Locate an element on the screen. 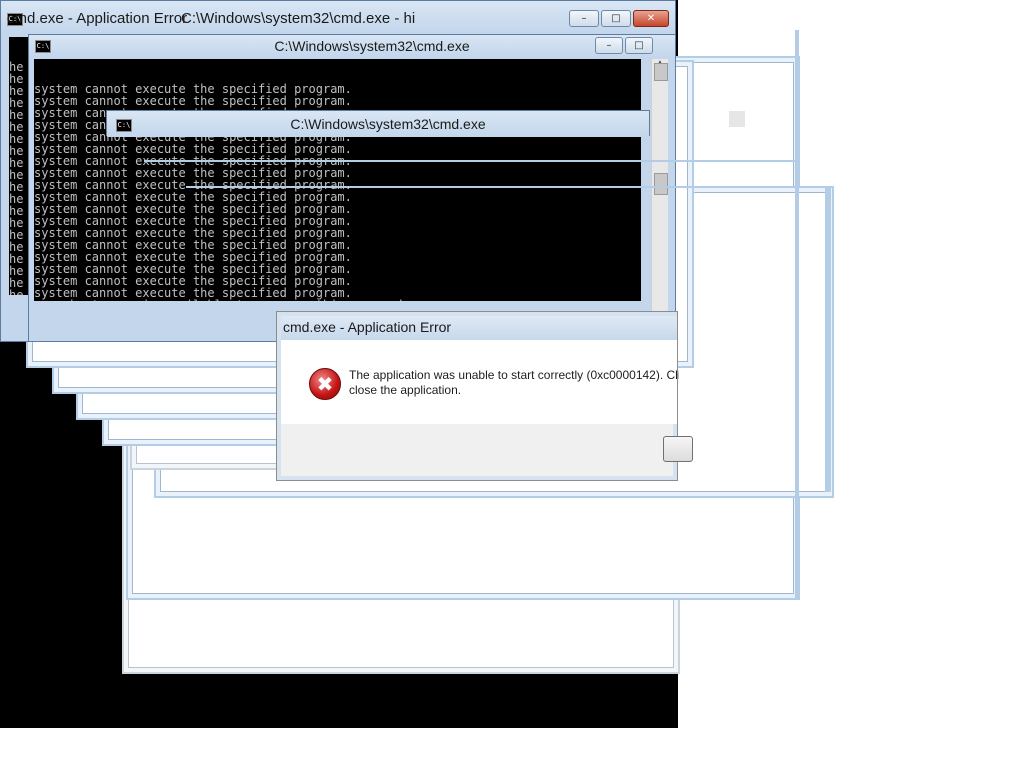 The height and width of the screenshot is (768, 1024). error-x-icon: ✖ is located at coordinates (325, 384).